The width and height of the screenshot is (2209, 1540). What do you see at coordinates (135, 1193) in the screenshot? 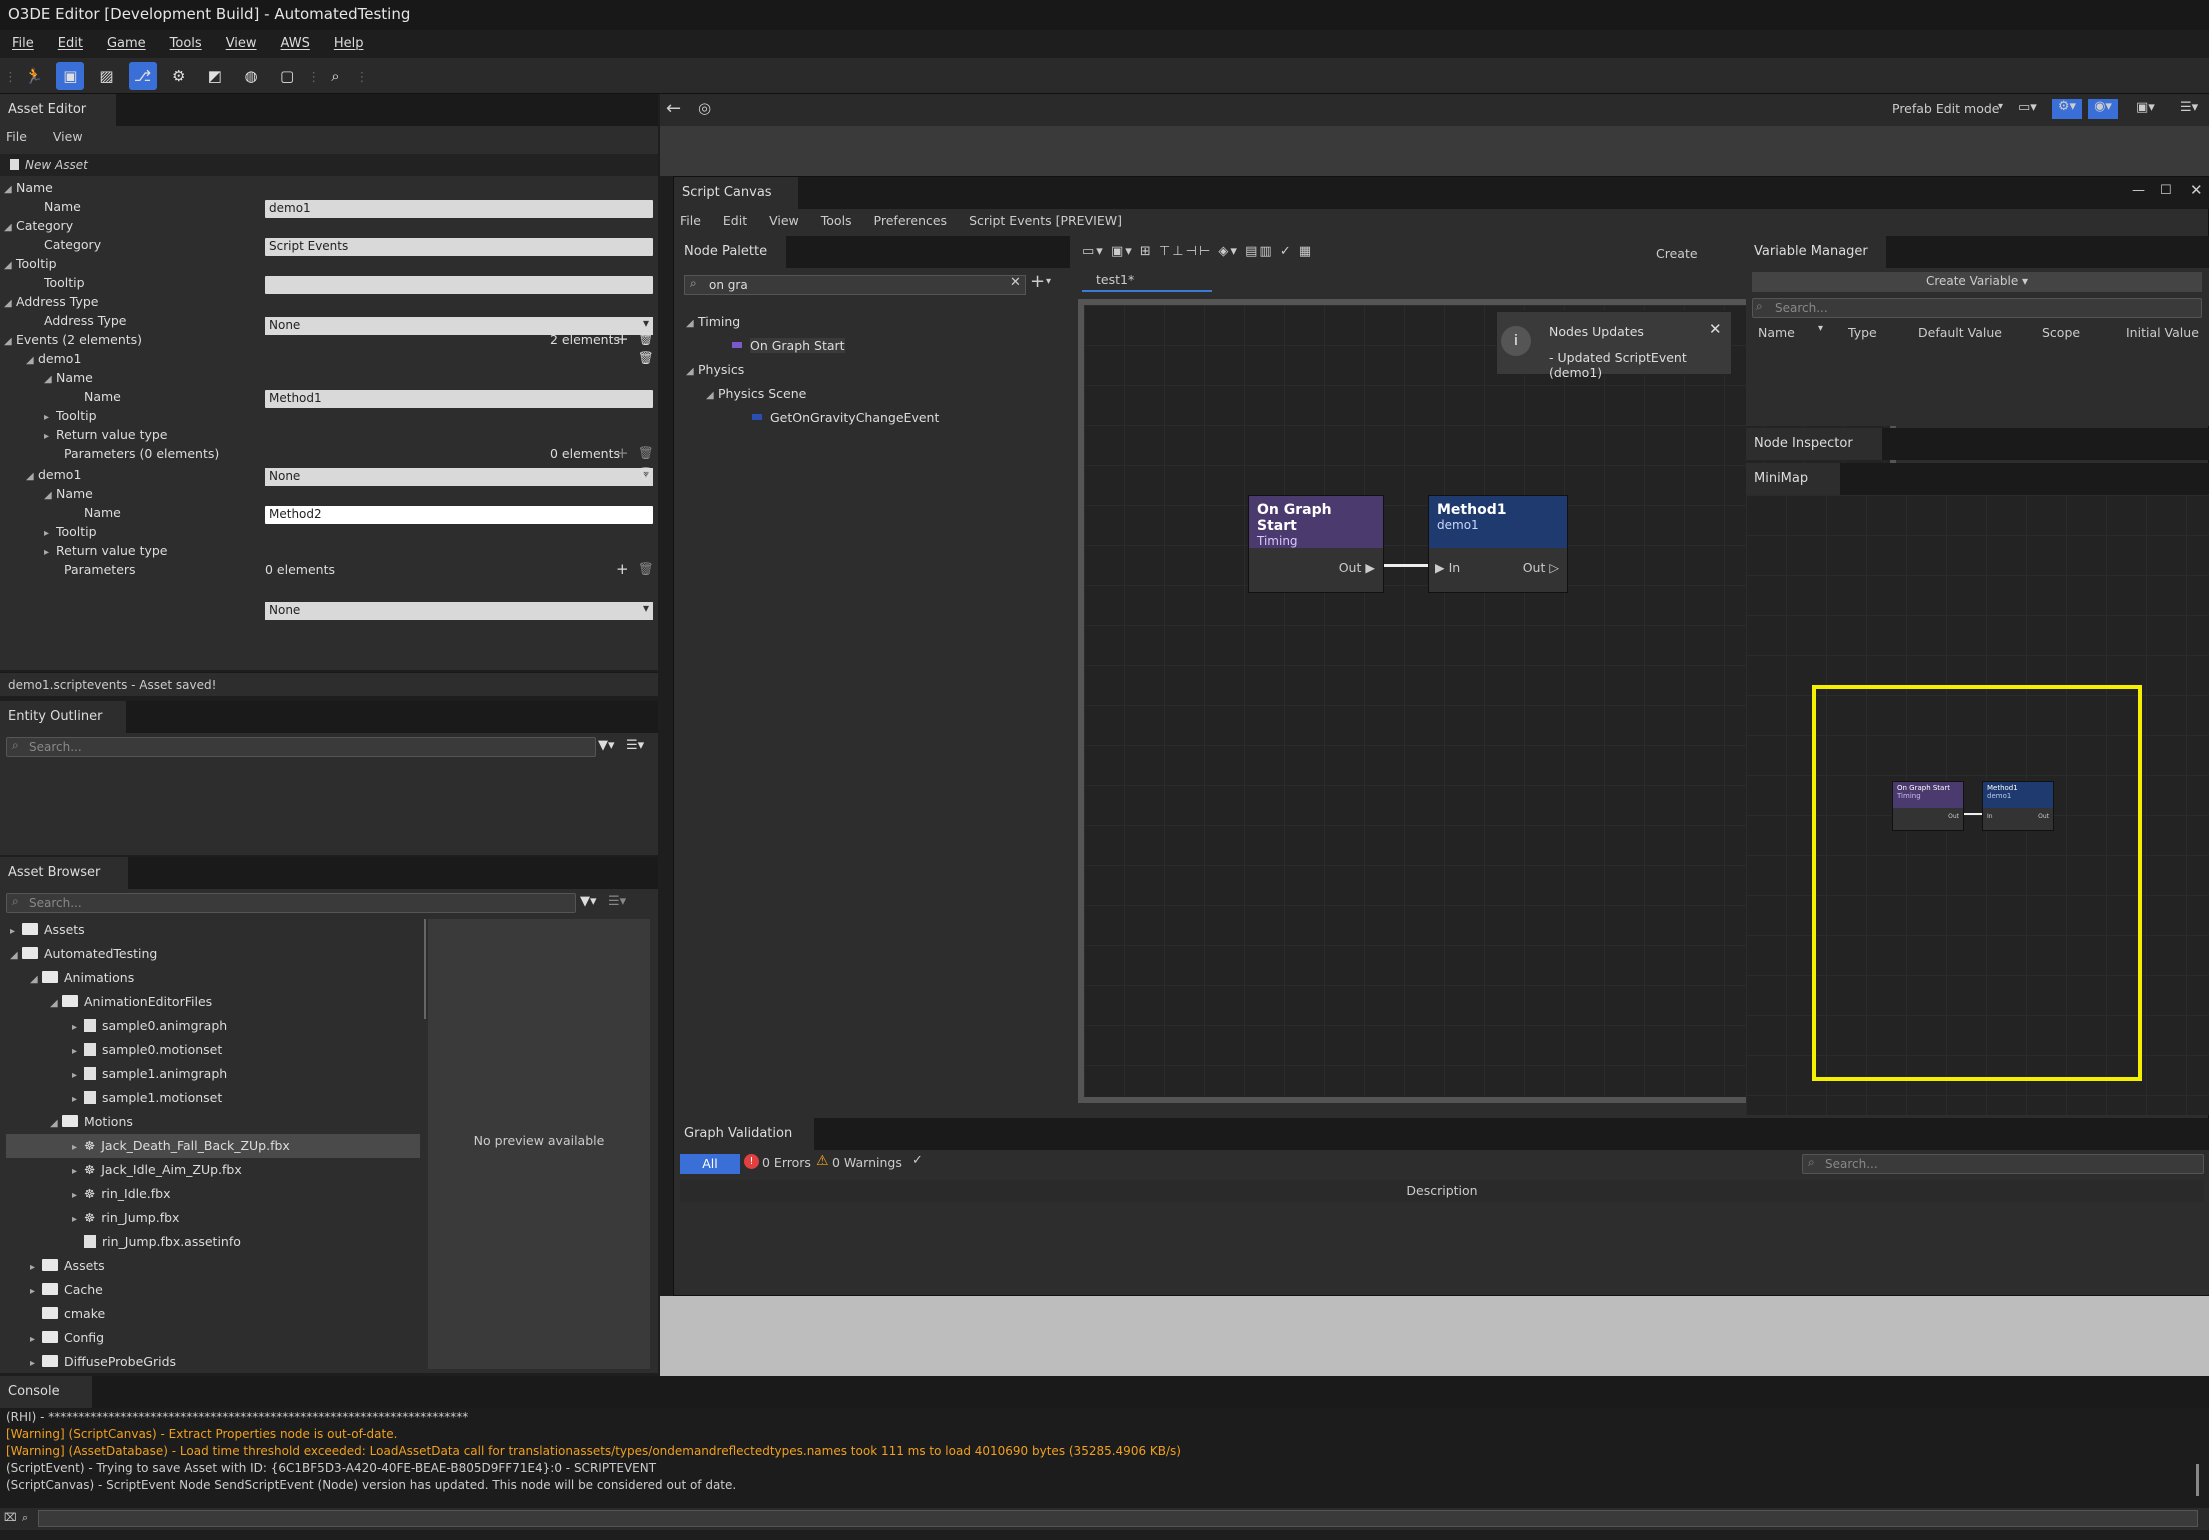
I see `tree-item: rin_Idle.fbx` at bounding box center [135, 1193].